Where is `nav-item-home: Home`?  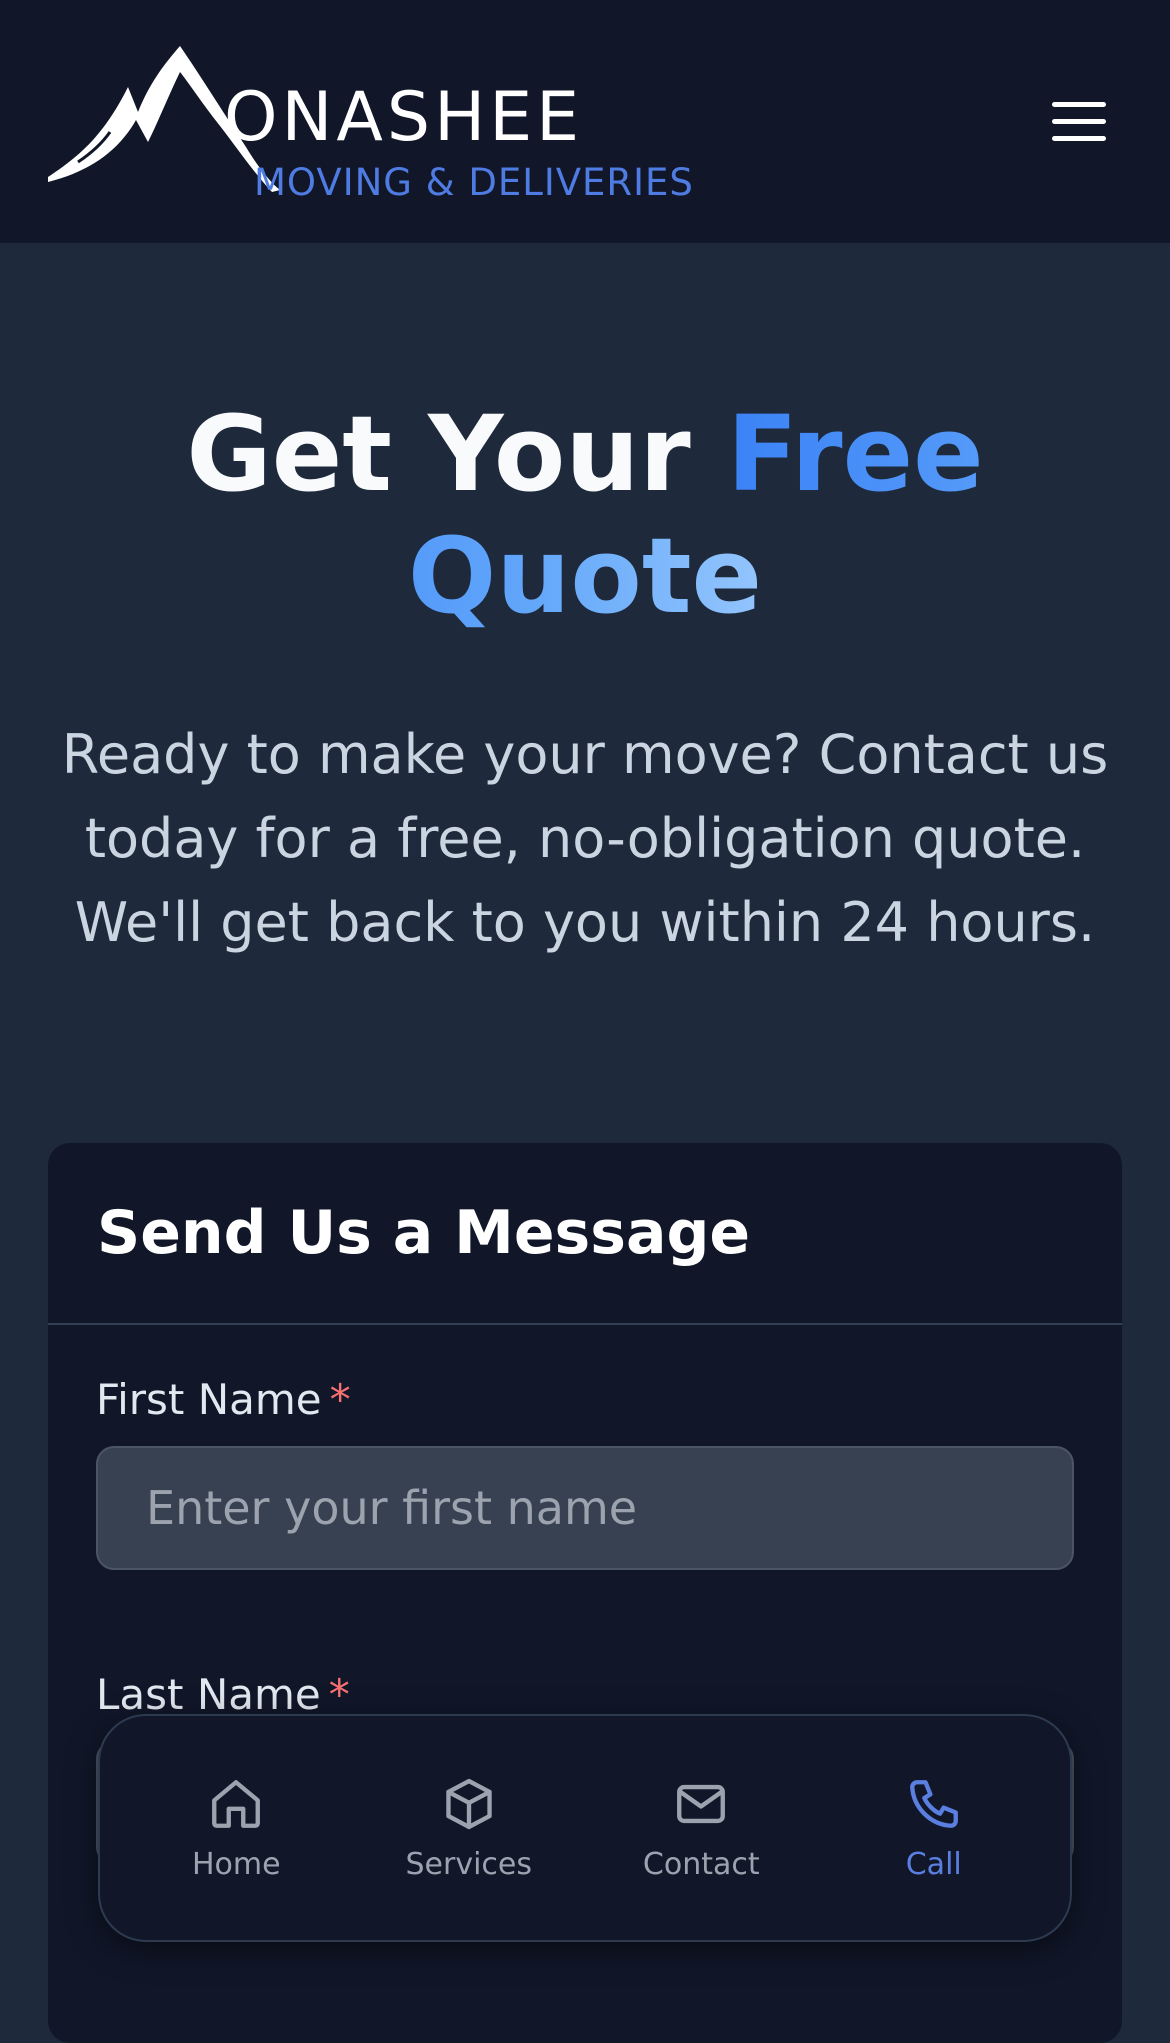 nav-item-home: Home is located at coordinates (236, 1828).